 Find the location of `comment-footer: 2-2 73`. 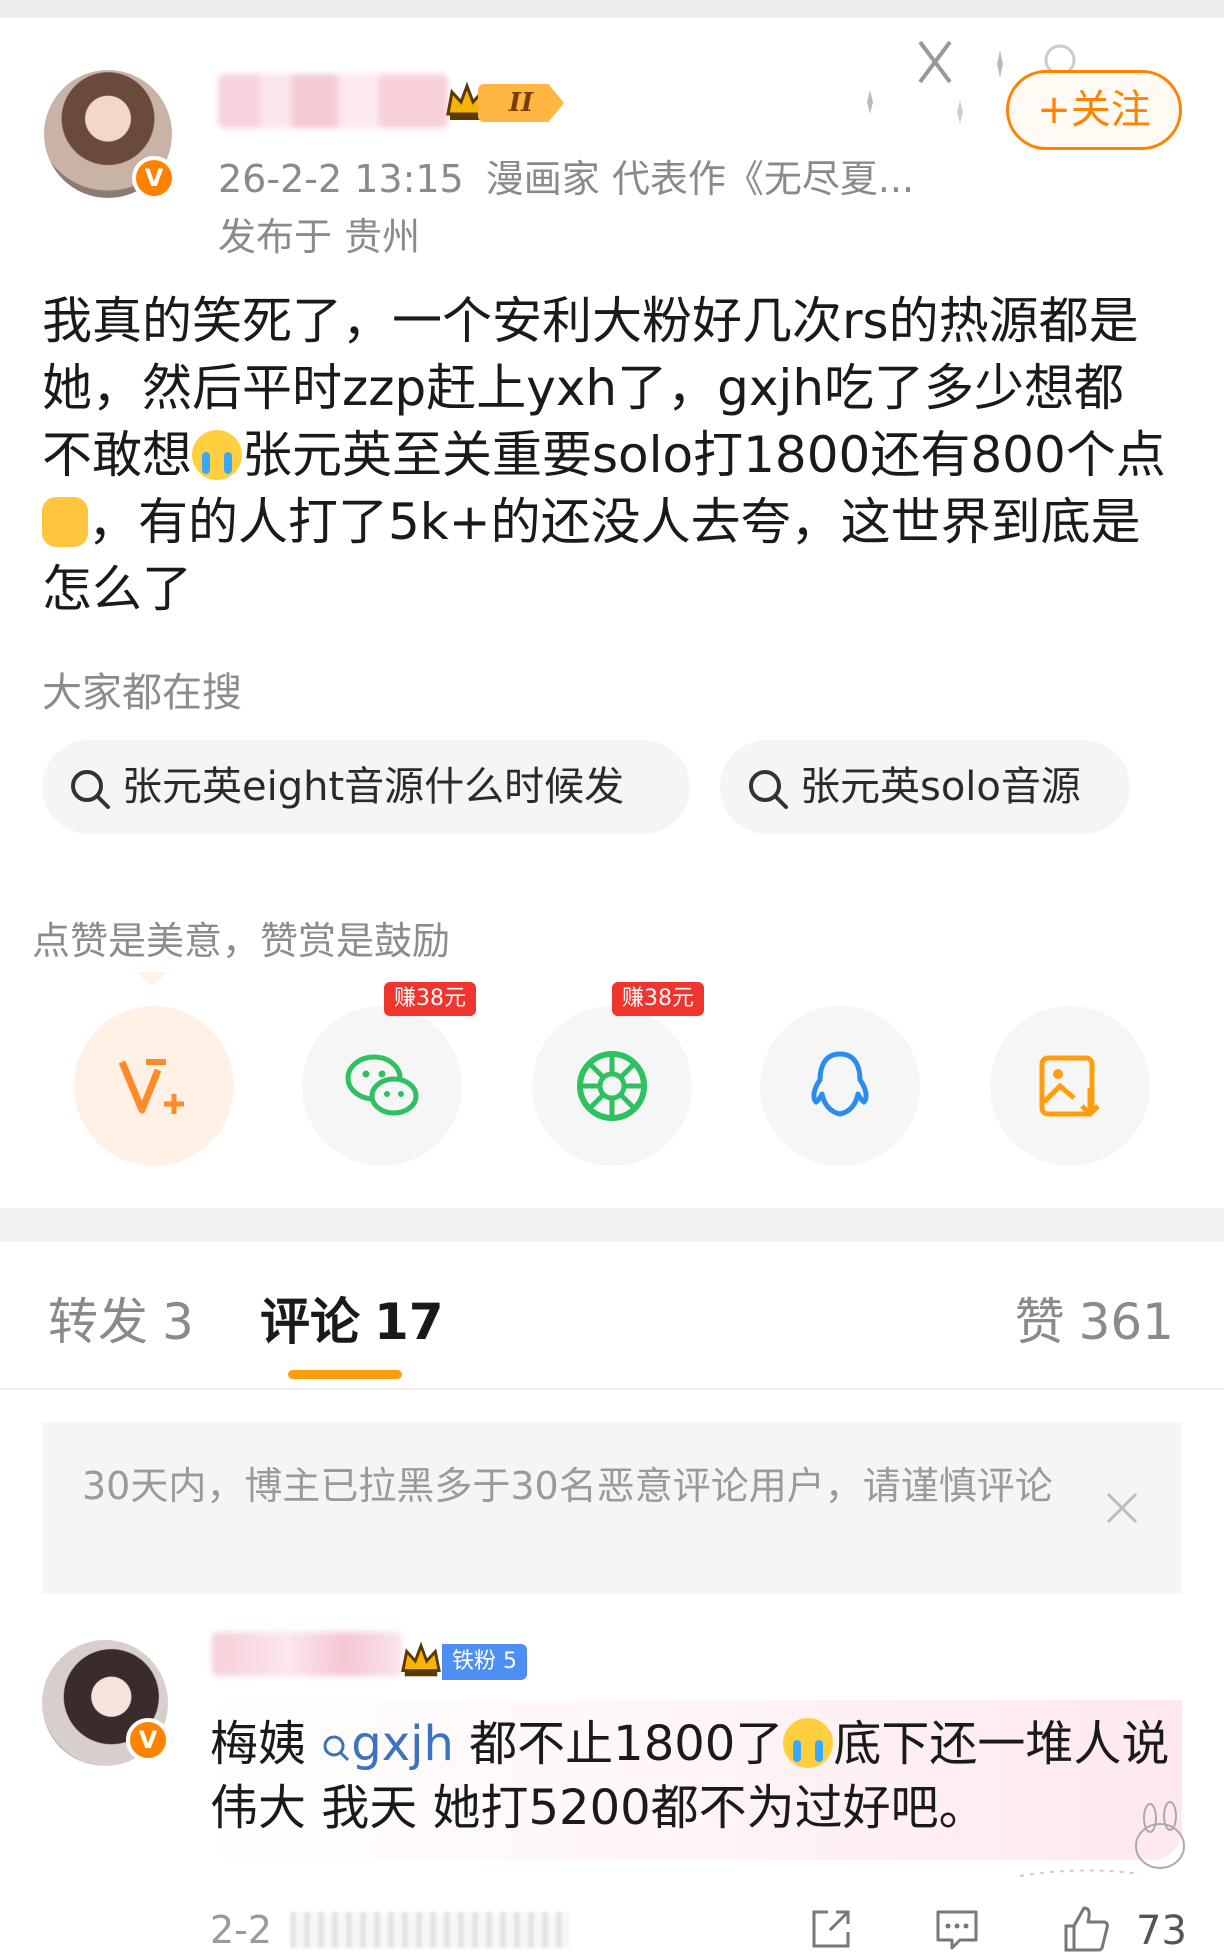

comment-footer: 2-2 73 is located at coordinates (612, 1929).